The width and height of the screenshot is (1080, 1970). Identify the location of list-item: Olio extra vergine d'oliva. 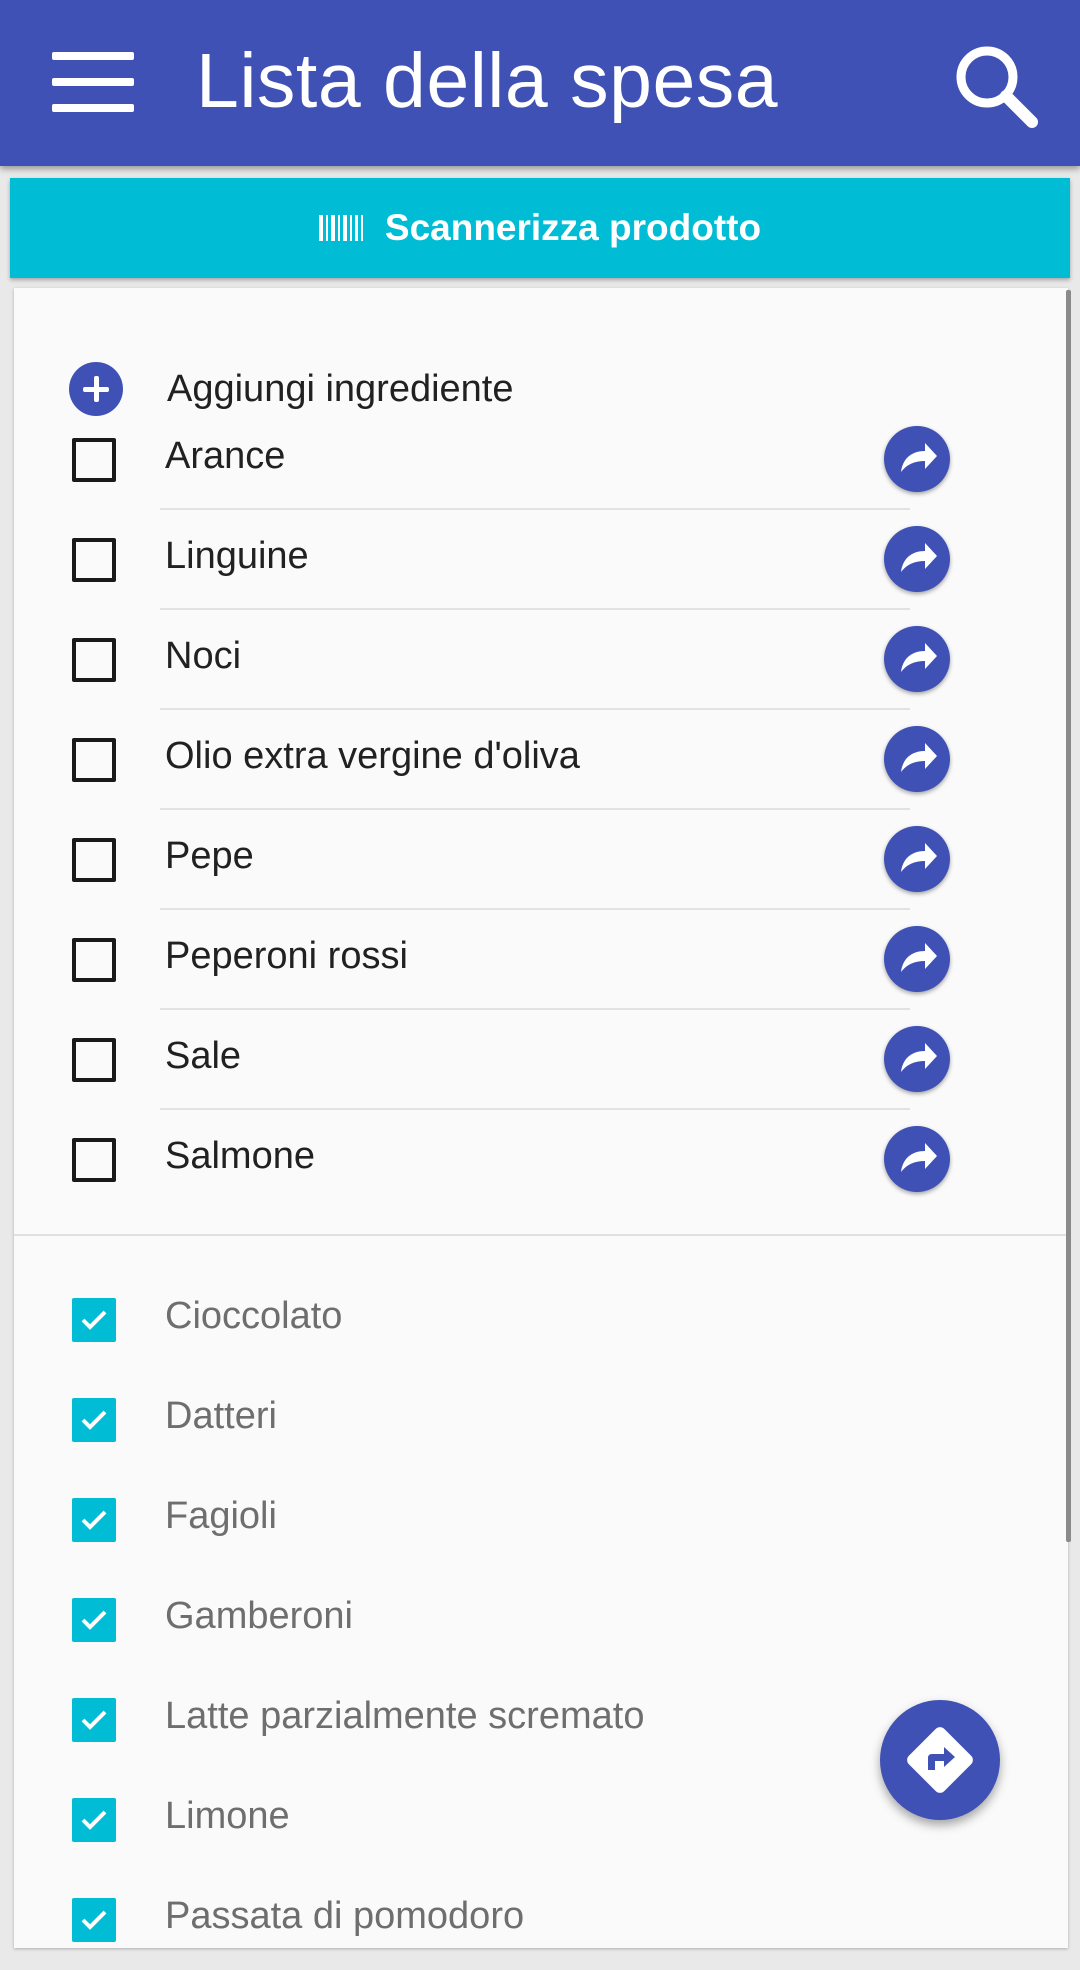
(541, 760).